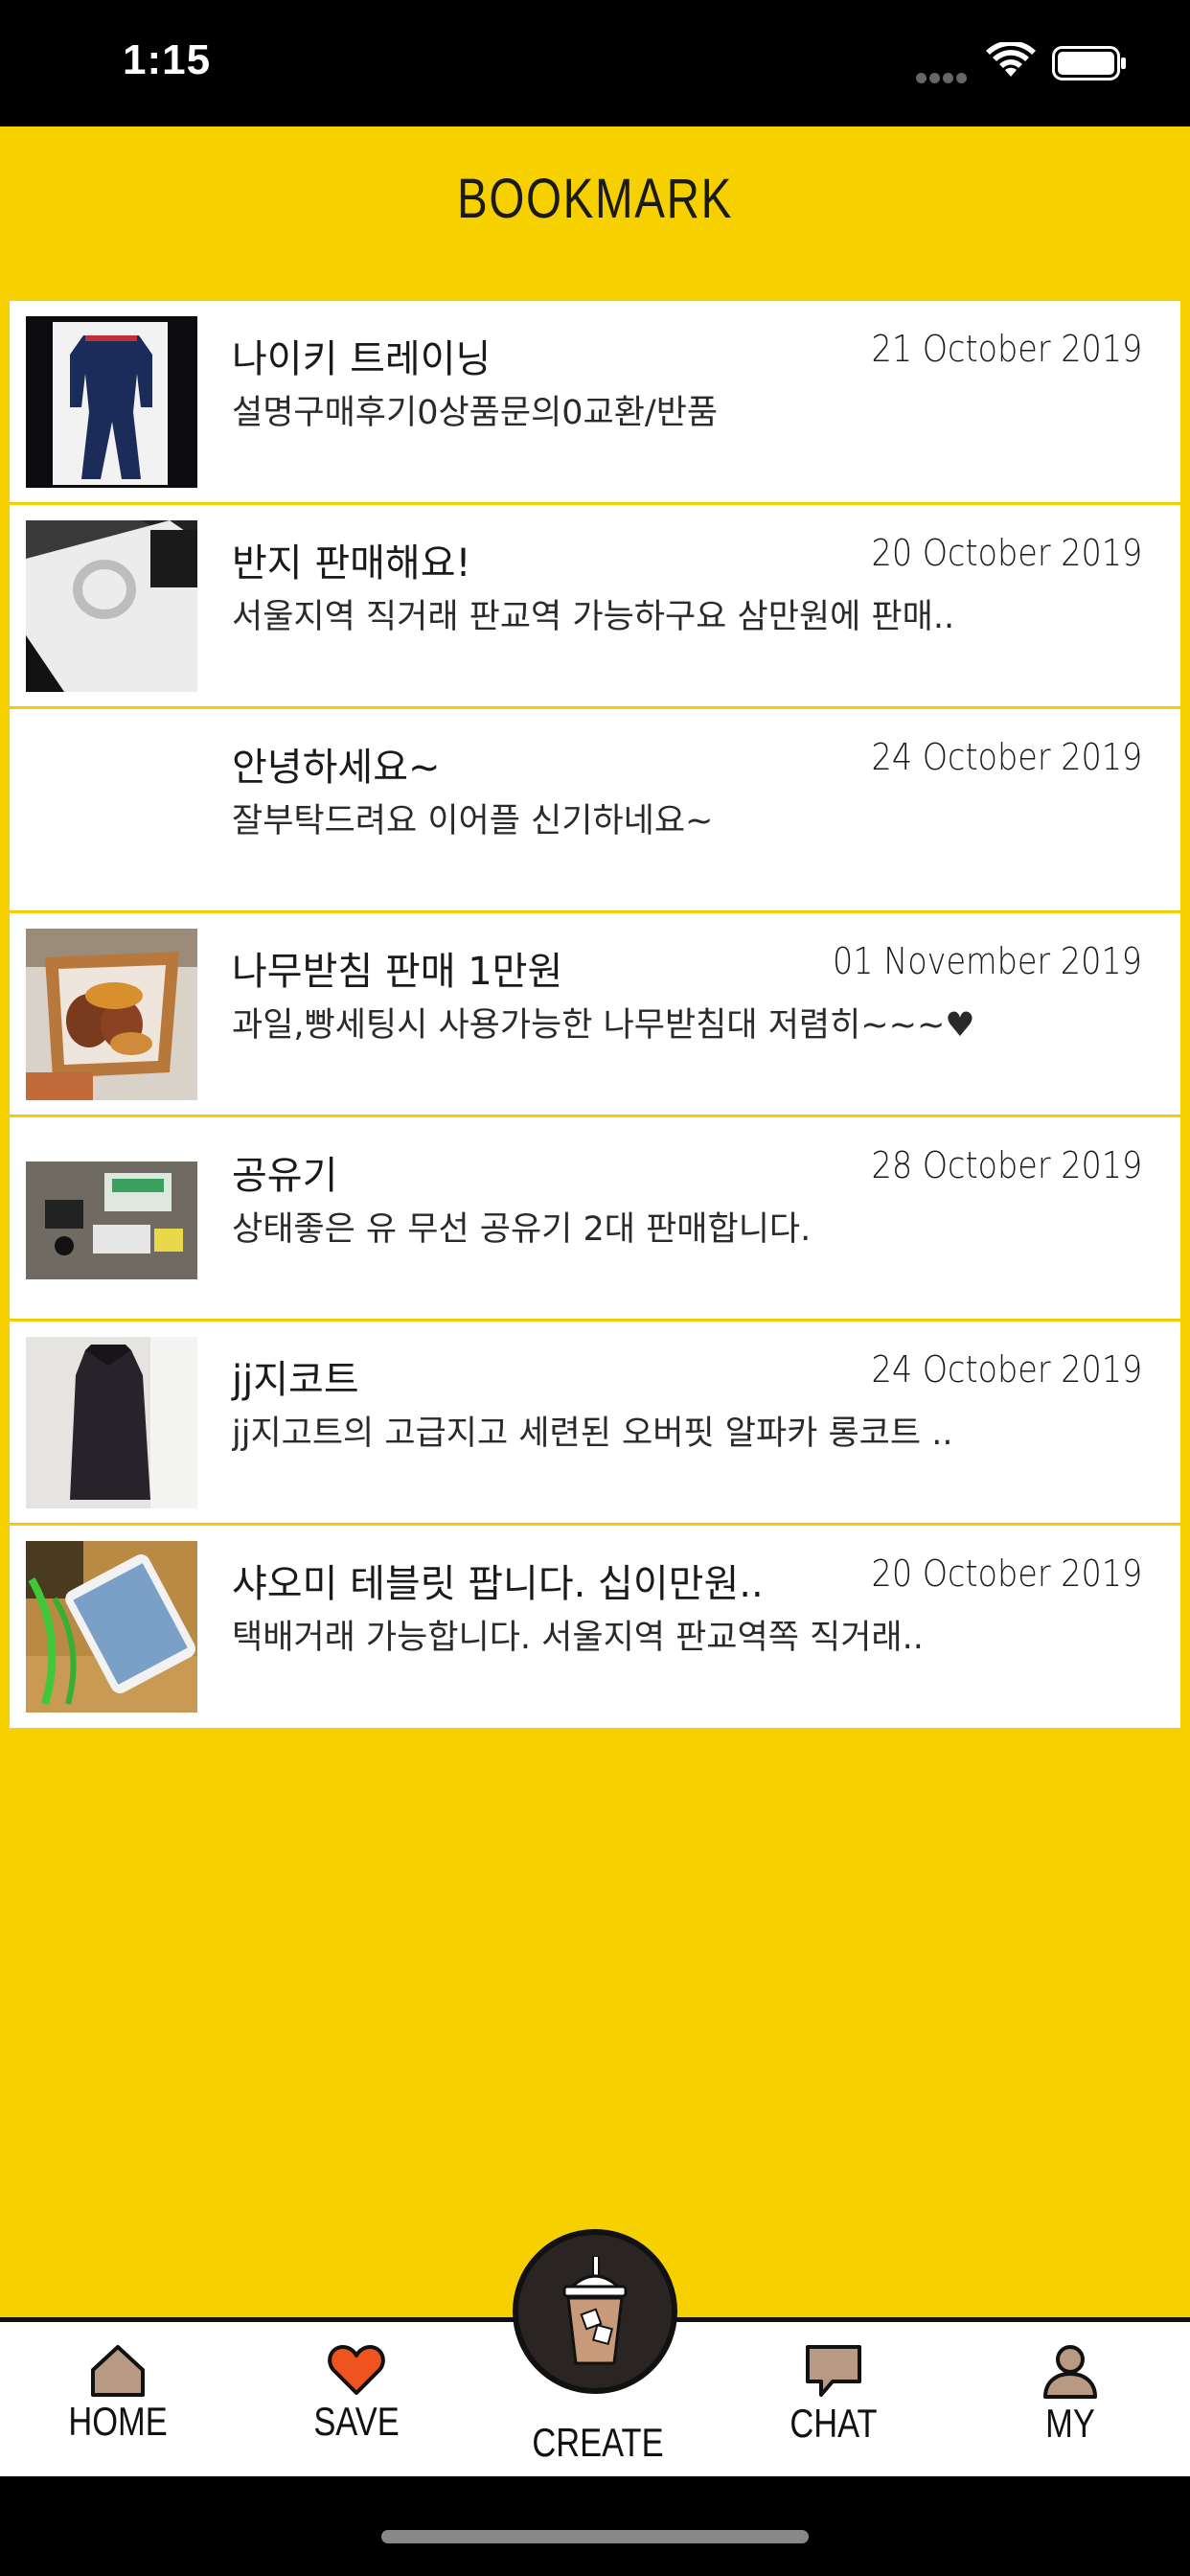  Describe the element at coordinates (1070, 2372) in the screenshot. I see `user-icon` at that location.